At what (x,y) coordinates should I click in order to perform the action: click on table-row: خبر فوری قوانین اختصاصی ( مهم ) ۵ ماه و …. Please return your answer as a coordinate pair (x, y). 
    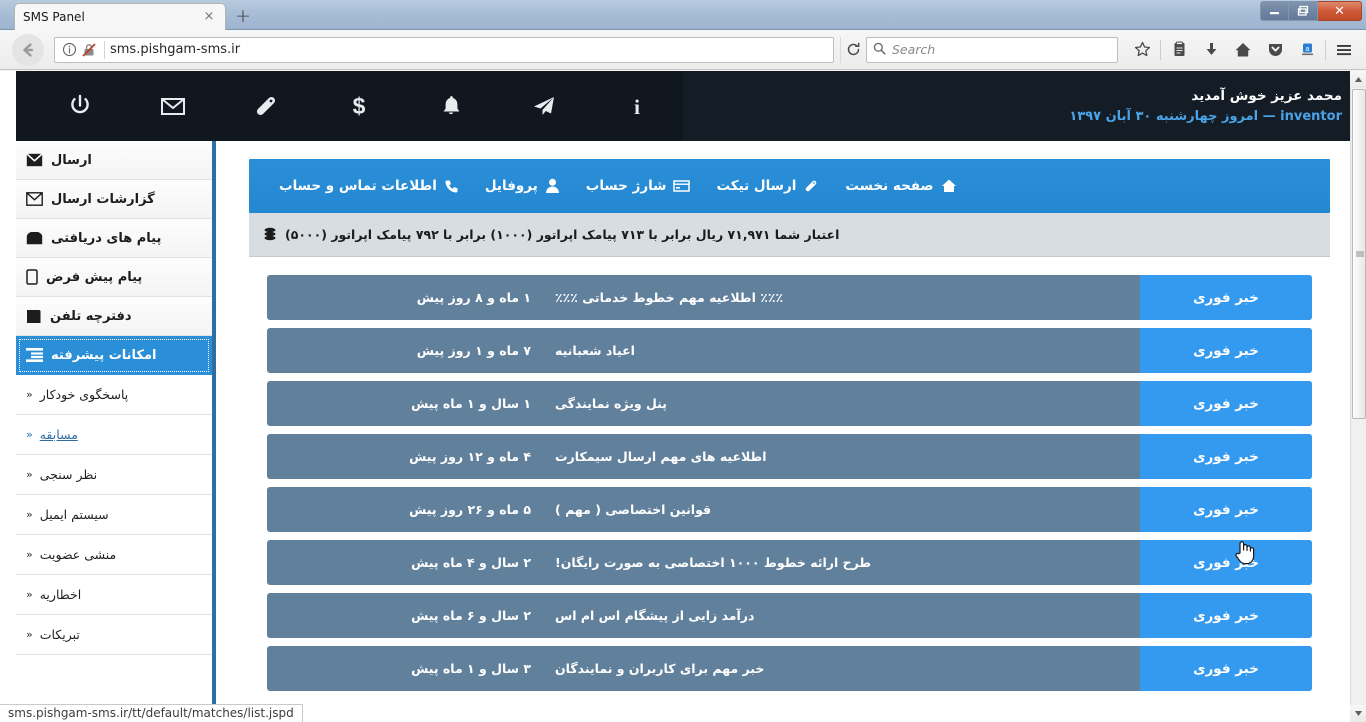
    Looking at the image, I should click on (789, 509).